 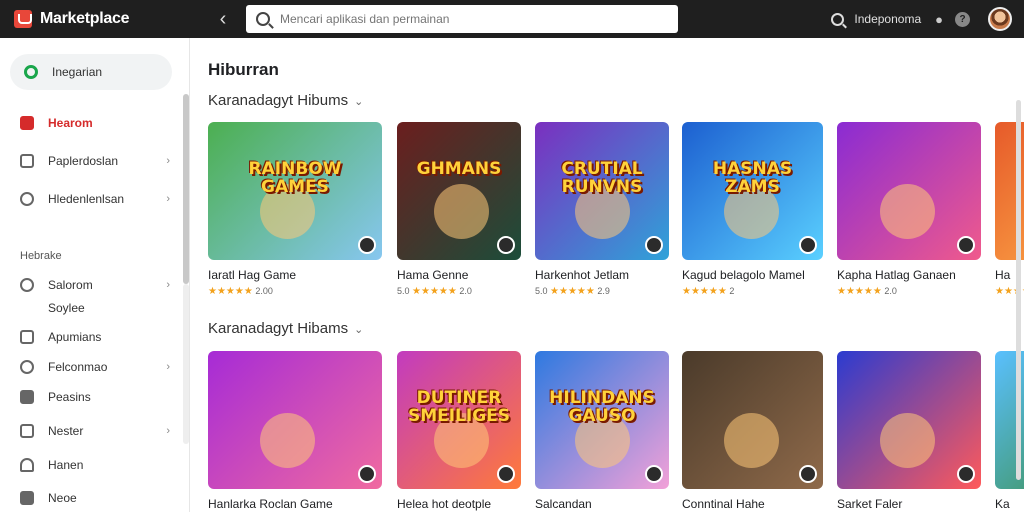 What do you see at coordinates (1000, 19) in the screenshot?
I see `avatar` at bounding box center [1000, 19].